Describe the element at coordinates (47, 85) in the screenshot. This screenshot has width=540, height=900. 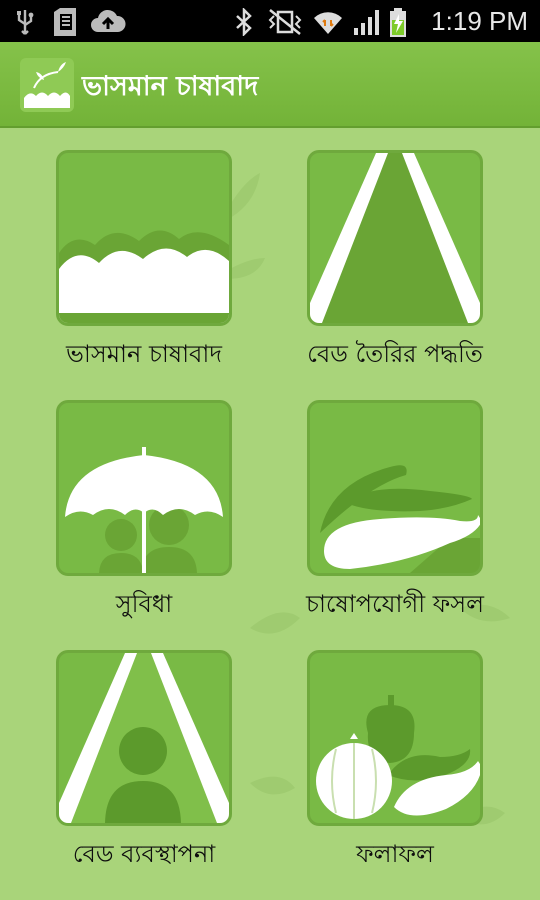
I see `floating-garden-logo` at that location.